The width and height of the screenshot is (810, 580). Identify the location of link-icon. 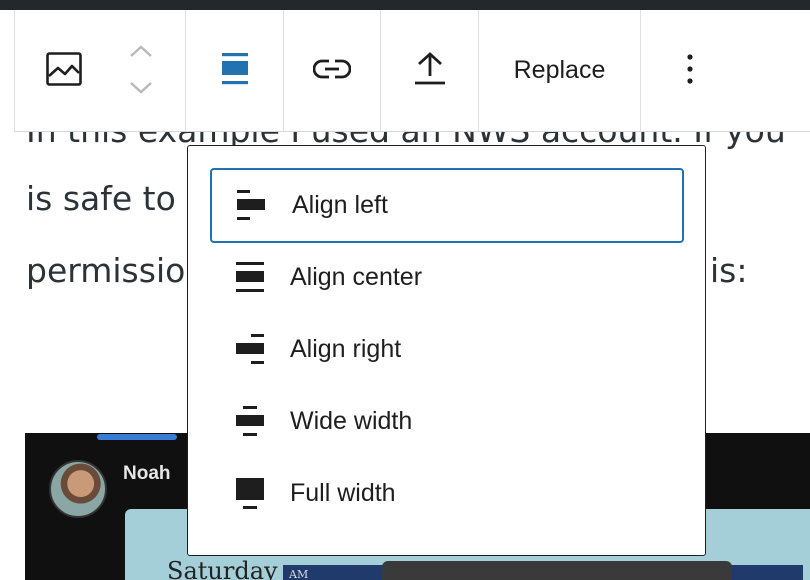
(332, 71).